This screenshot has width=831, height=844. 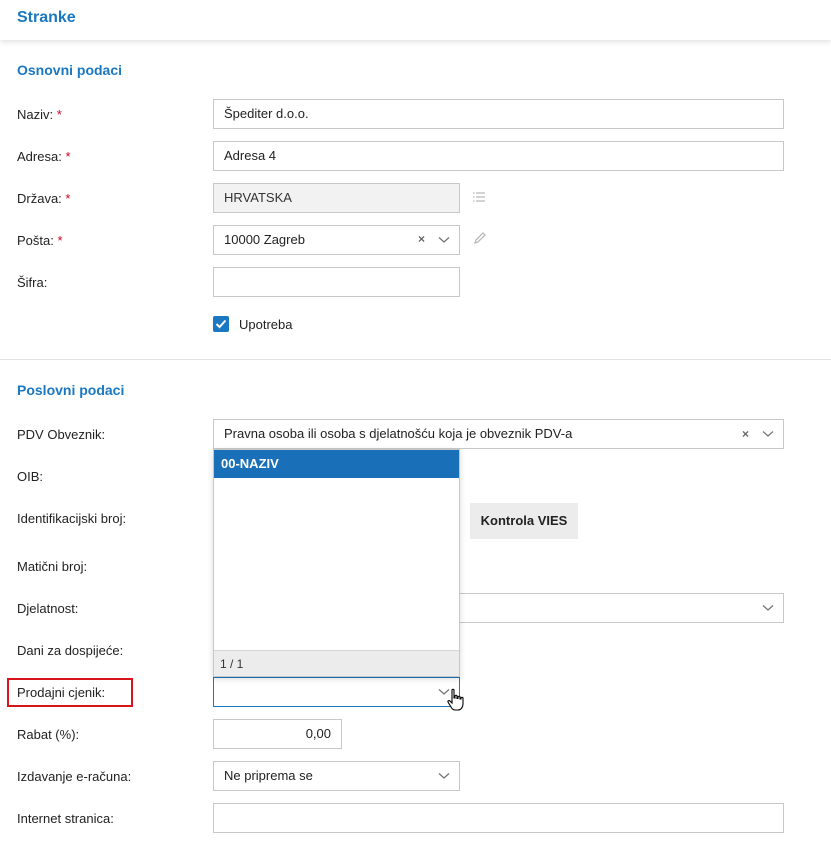 I want to click on highlight-box, so click(x=70, y=692).